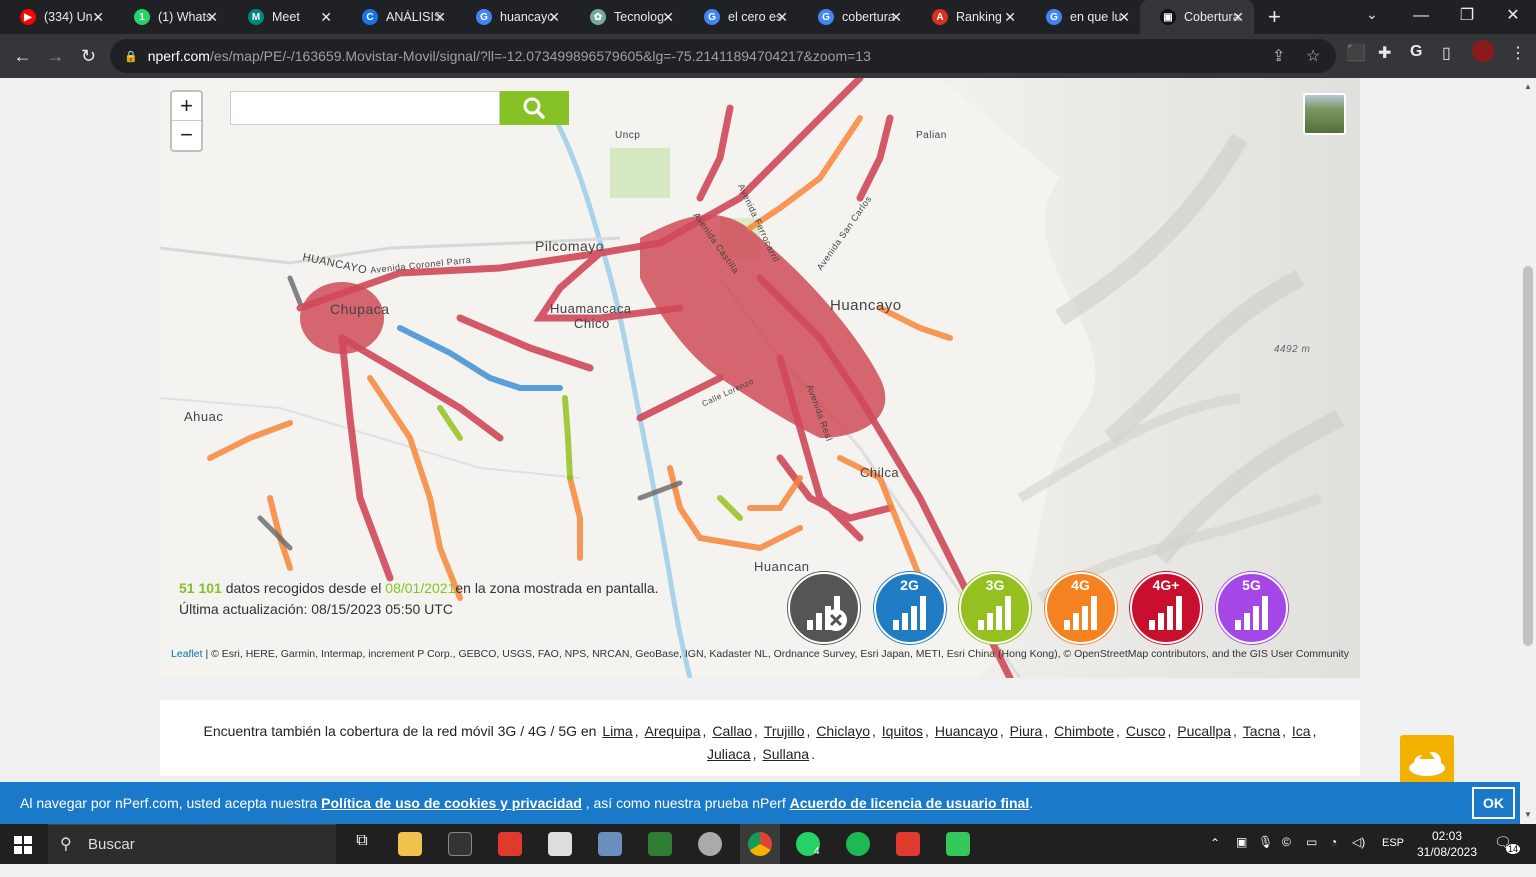  Describe the element at coordinates (1421, 17) in the screenshot. I see `minimize-icon: —` at that location.